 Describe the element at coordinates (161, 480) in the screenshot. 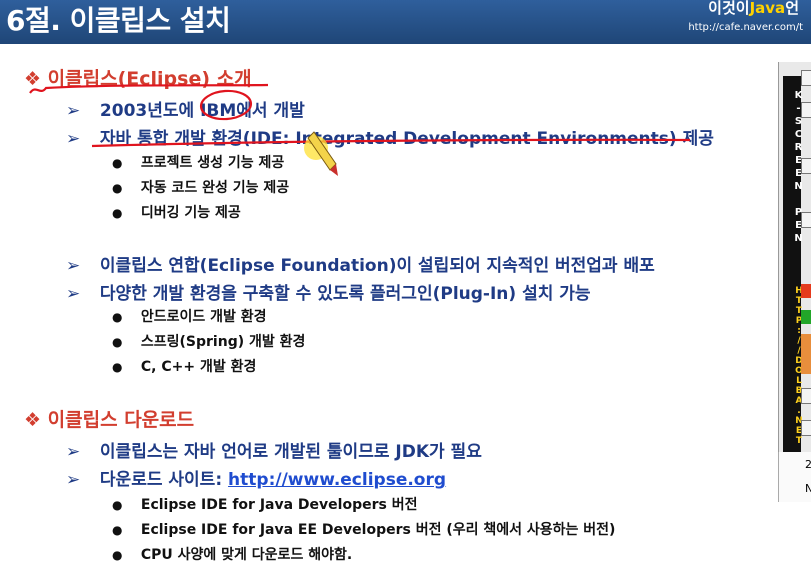

I see `item-text: 다운로드 사이트:` at that location.